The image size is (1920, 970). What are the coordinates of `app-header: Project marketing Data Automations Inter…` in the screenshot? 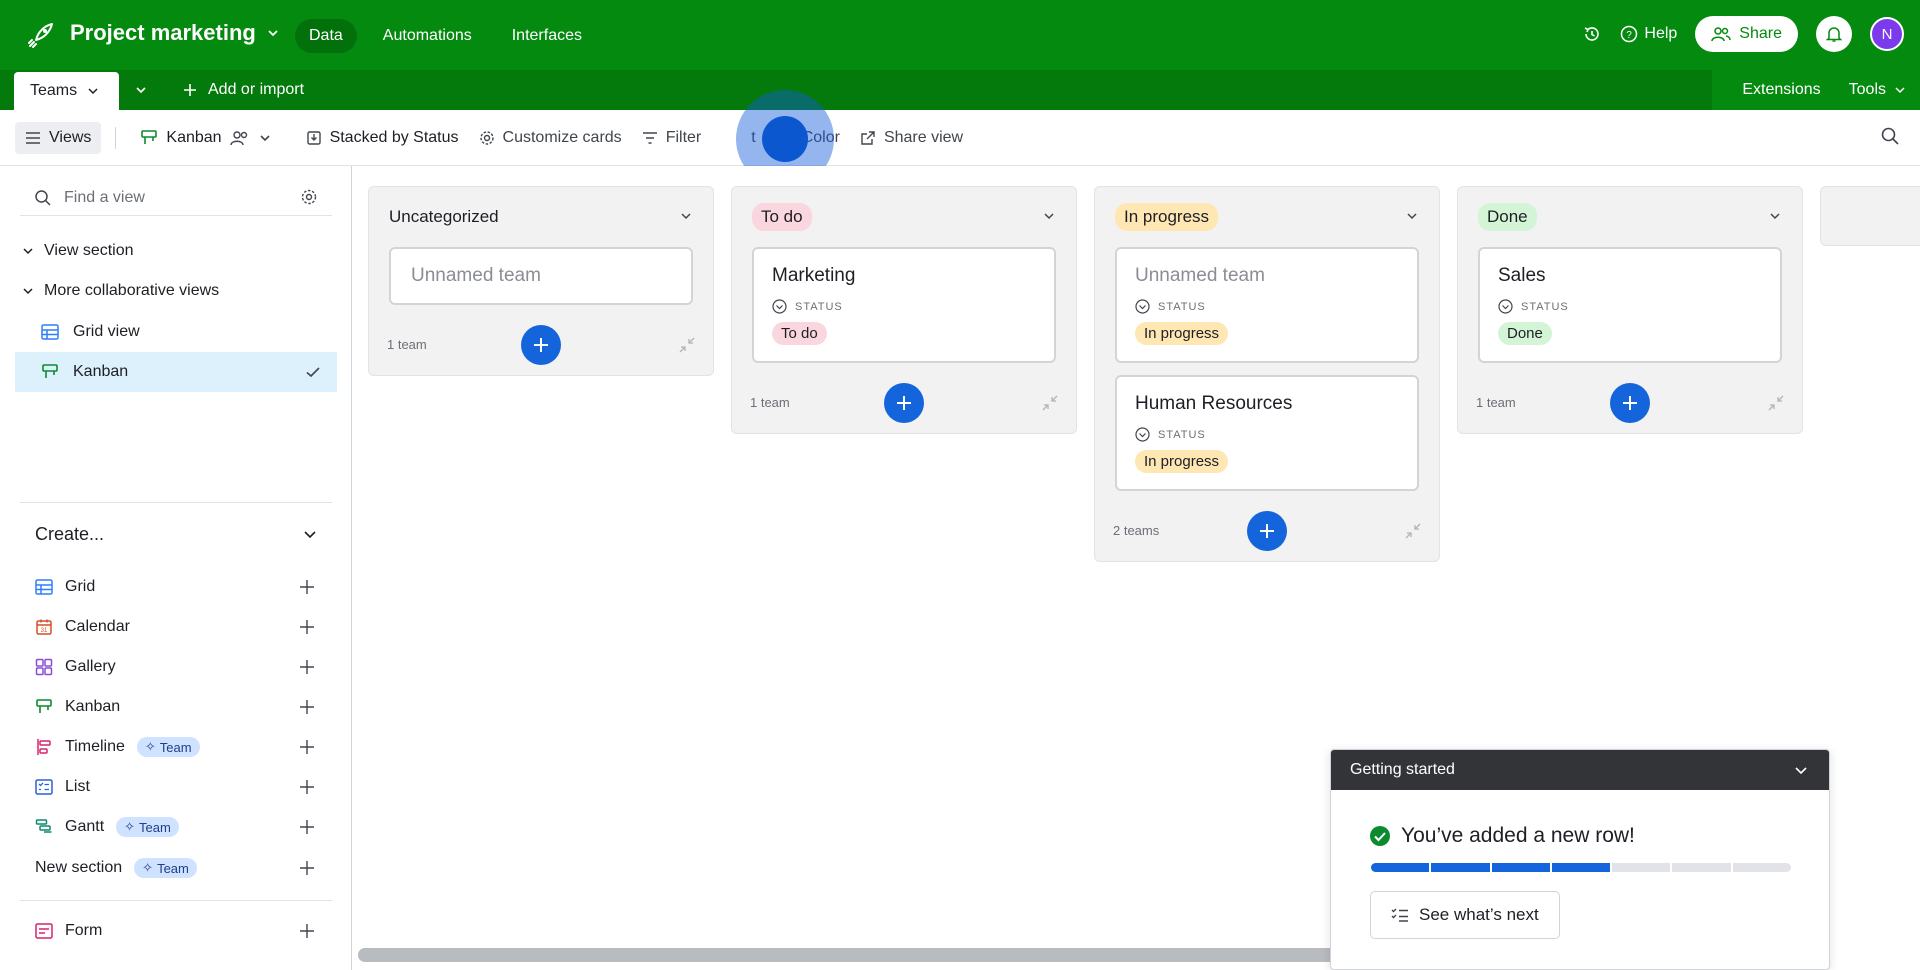 It's located at (960, 35).